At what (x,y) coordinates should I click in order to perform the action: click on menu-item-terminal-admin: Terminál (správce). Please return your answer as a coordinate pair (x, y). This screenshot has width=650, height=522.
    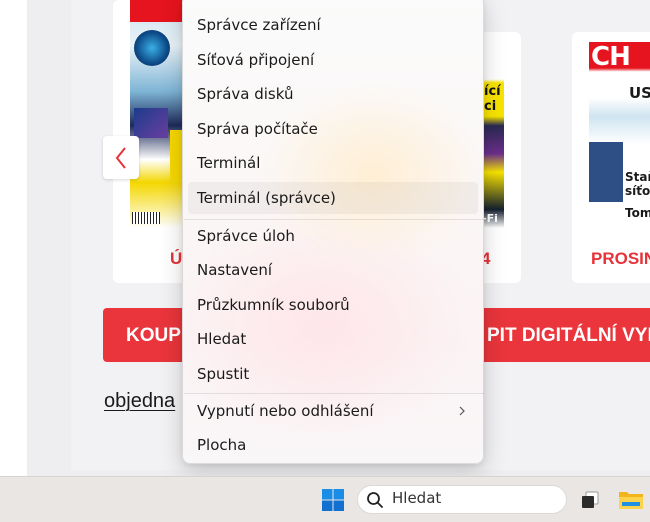
    Looking at the image, I should click on (333, 198).